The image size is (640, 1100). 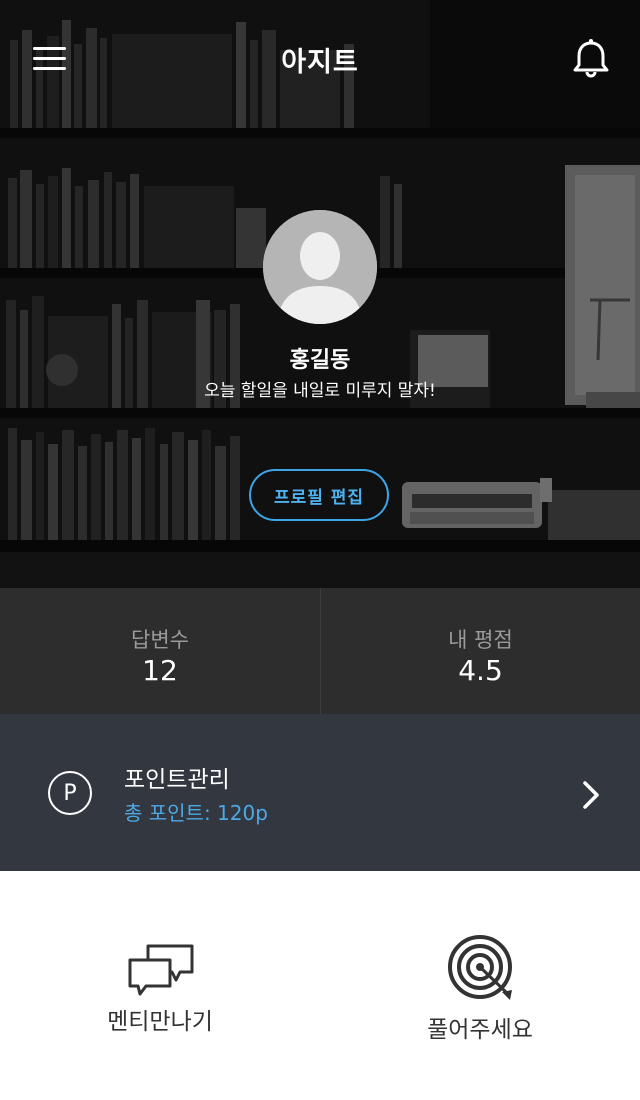 I want to click on avatar, so click(x=320, y=267).